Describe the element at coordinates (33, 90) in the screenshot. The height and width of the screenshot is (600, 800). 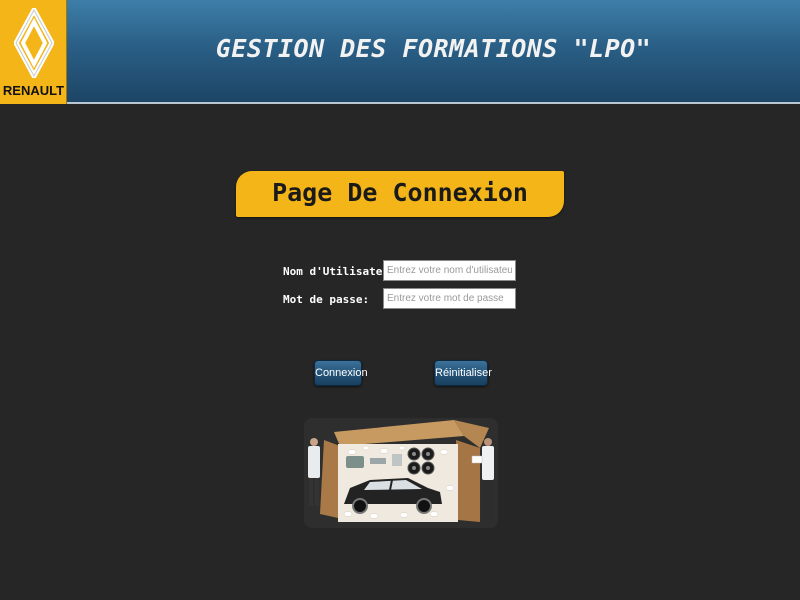
I see `brand-name: RENAULT` at that location.